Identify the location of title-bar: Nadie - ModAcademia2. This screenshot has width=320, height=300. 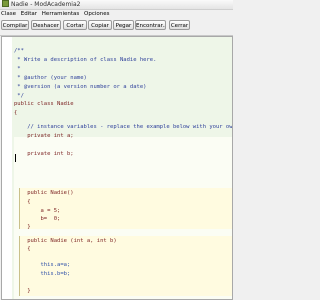
(116, 5).